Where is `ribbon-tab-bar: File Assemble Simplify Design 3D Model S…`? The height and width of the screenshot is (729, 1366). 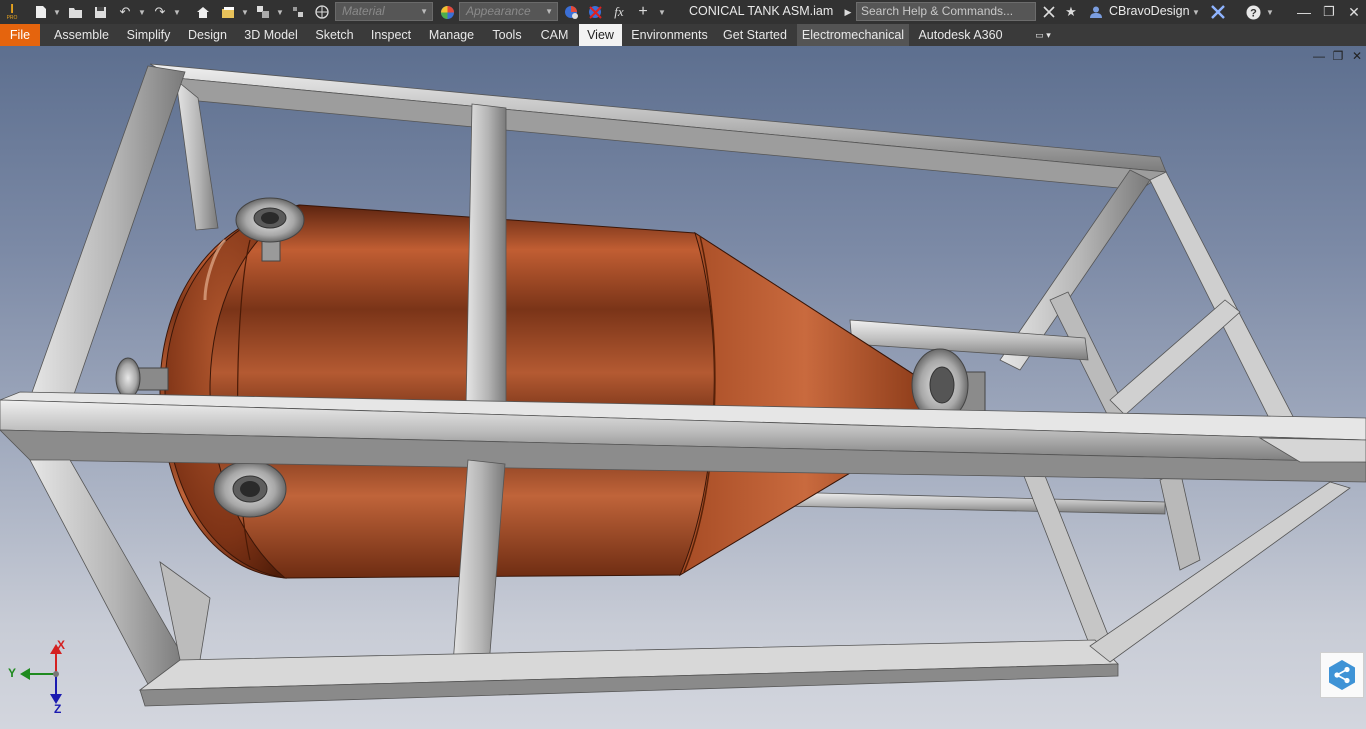 ribbon-tab-bar: File Assemble Simplify Design 3D Model S… is located at coordinates (683, 35).